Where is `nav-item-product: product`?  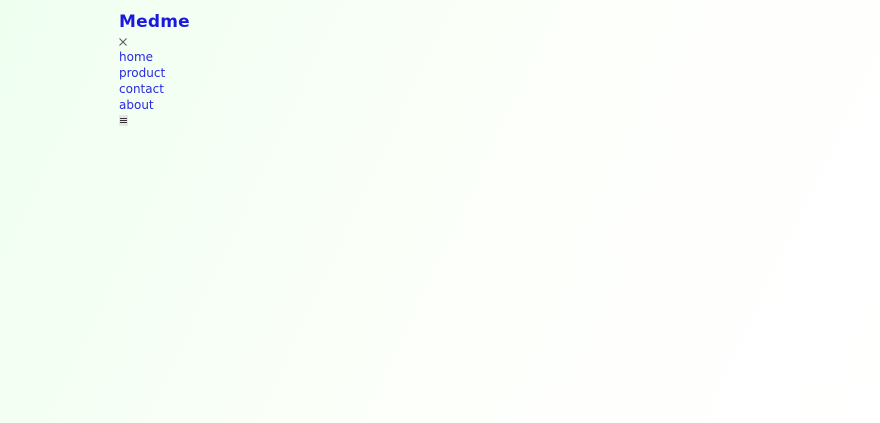
nav-item-product: product is located at coordinates (219, 72).